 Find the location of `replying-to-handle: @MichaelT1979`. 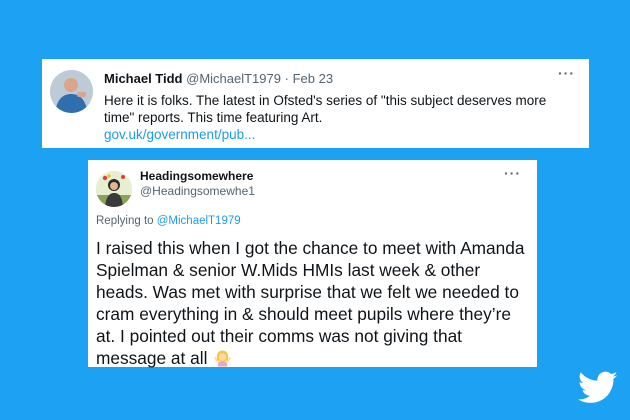

replying-to-handle: @MichaelT1979 is located at coordinates (199, 221).